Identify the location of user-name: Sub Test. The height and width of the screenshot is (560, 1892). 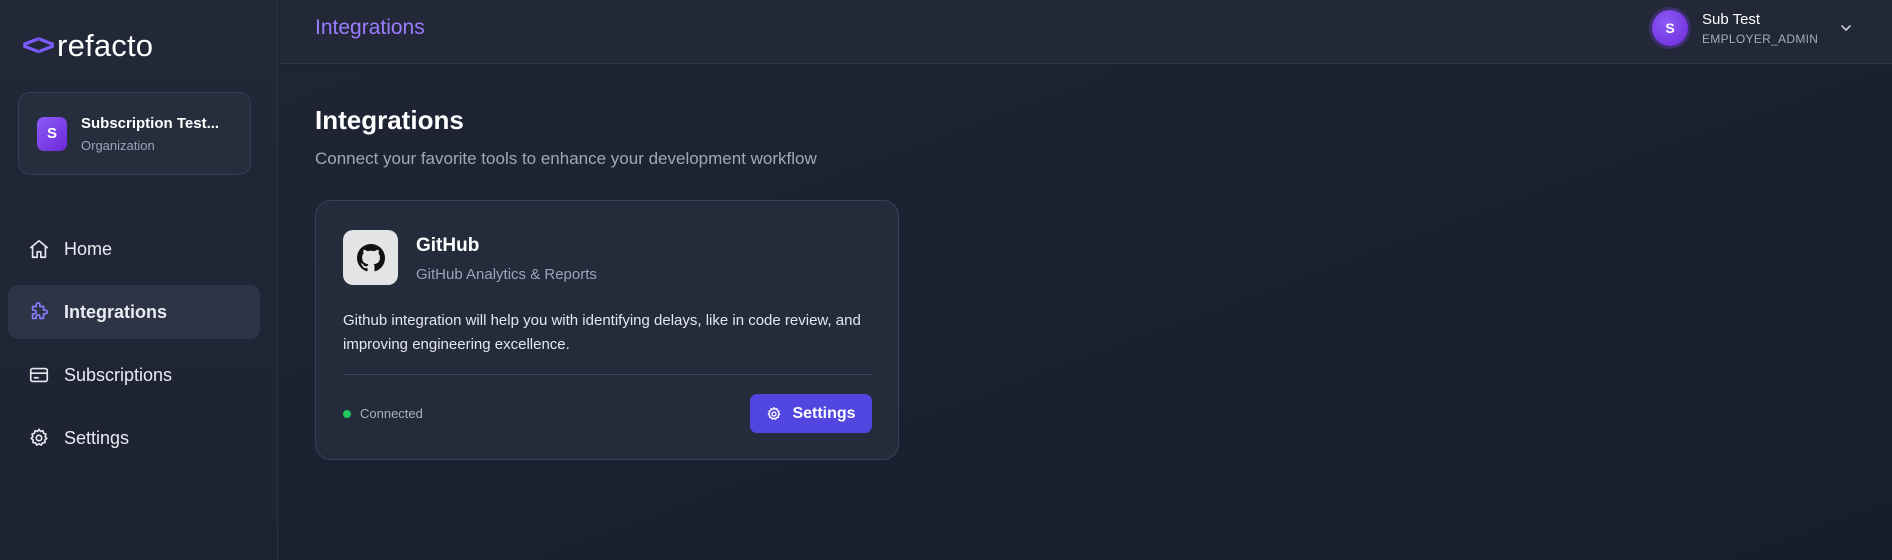
(1731, 19).